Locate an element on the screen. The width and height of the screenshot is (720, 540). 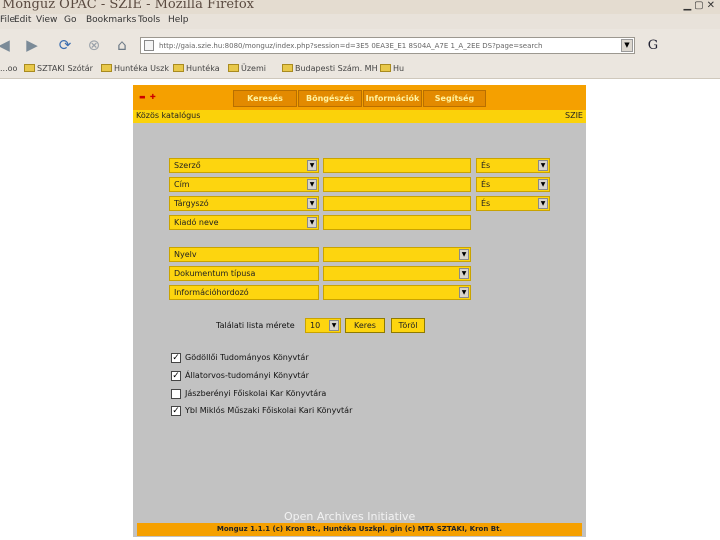
filter-doctype-select: ▼ is located at coordinates (397, 273).